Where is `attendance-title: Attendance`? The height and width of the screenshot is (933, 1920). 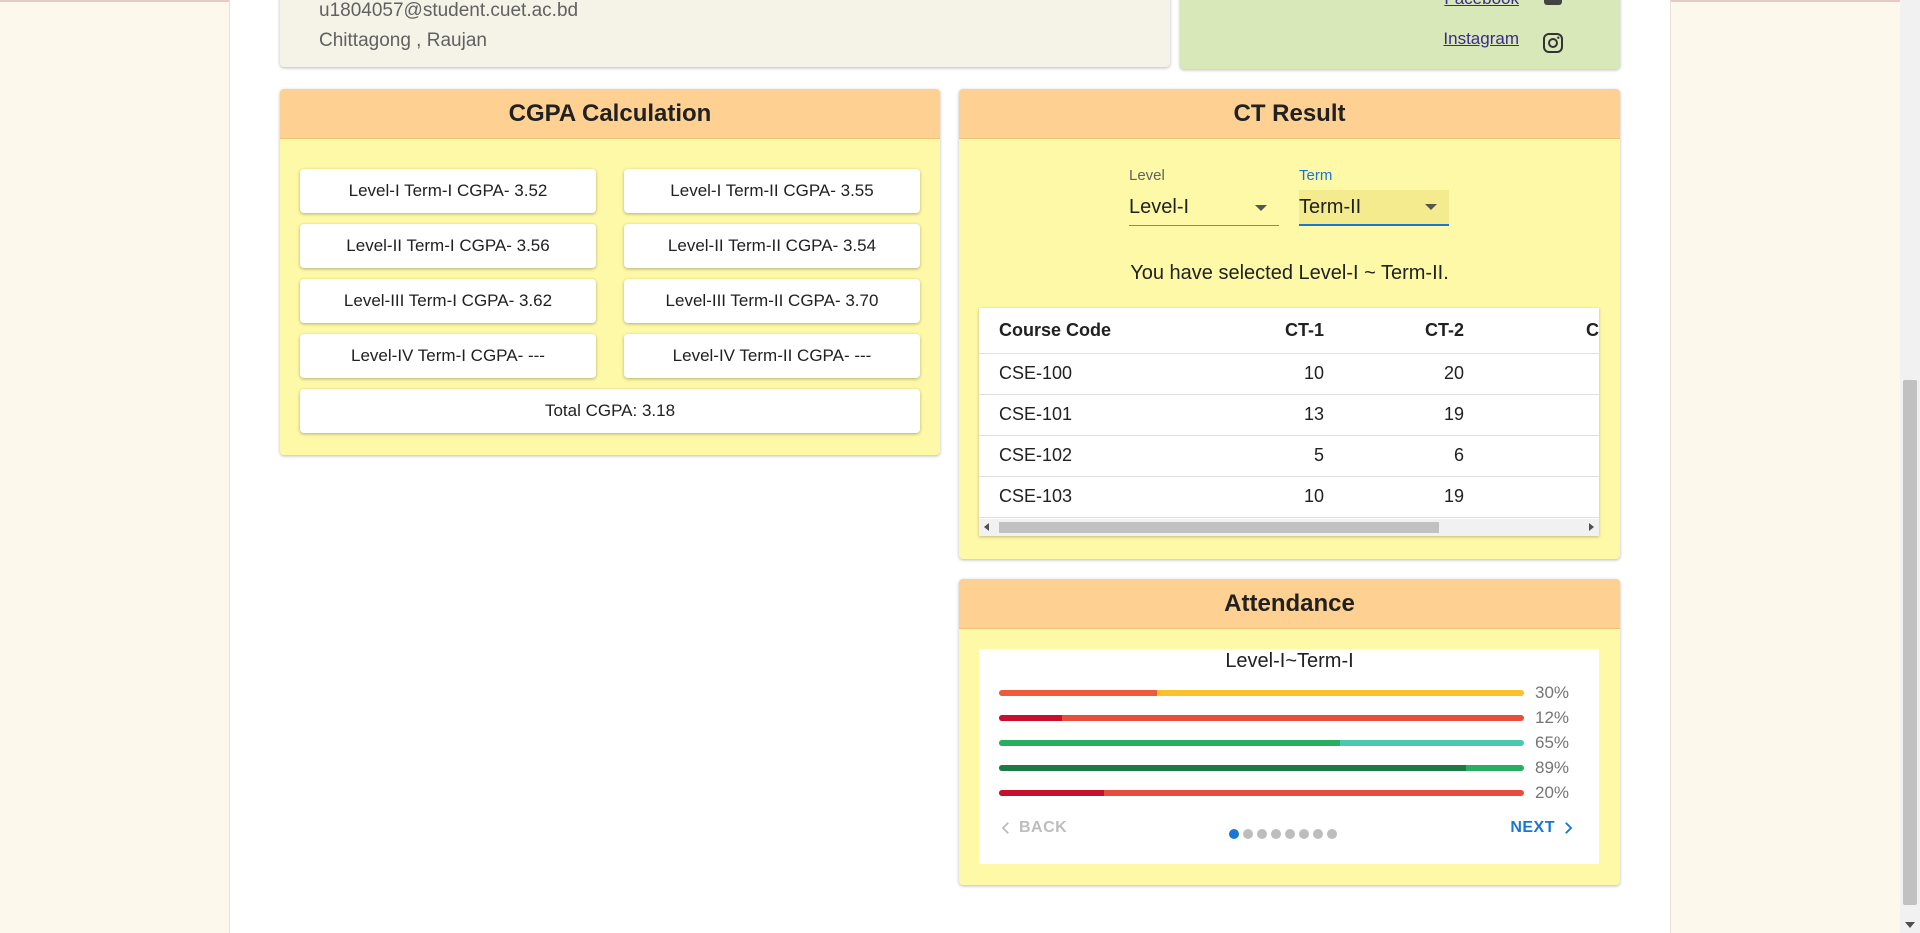 attendance-title: Attendance is located at coordinates (1289, 604).